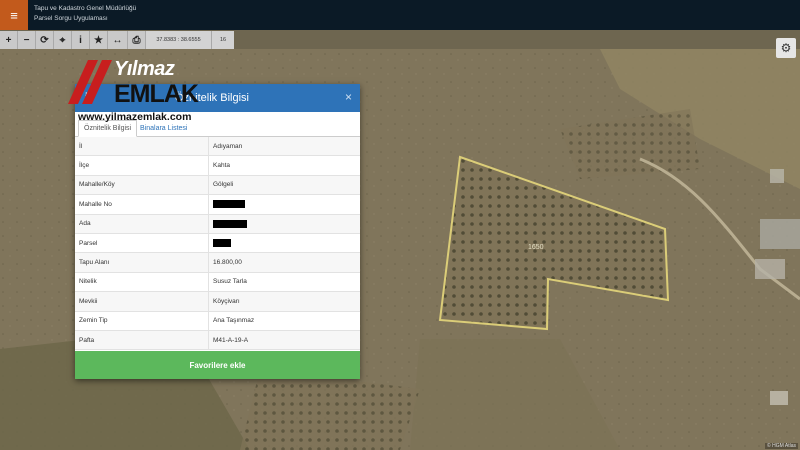  I want to click on row-key: Nitelik, so click(142, 282).